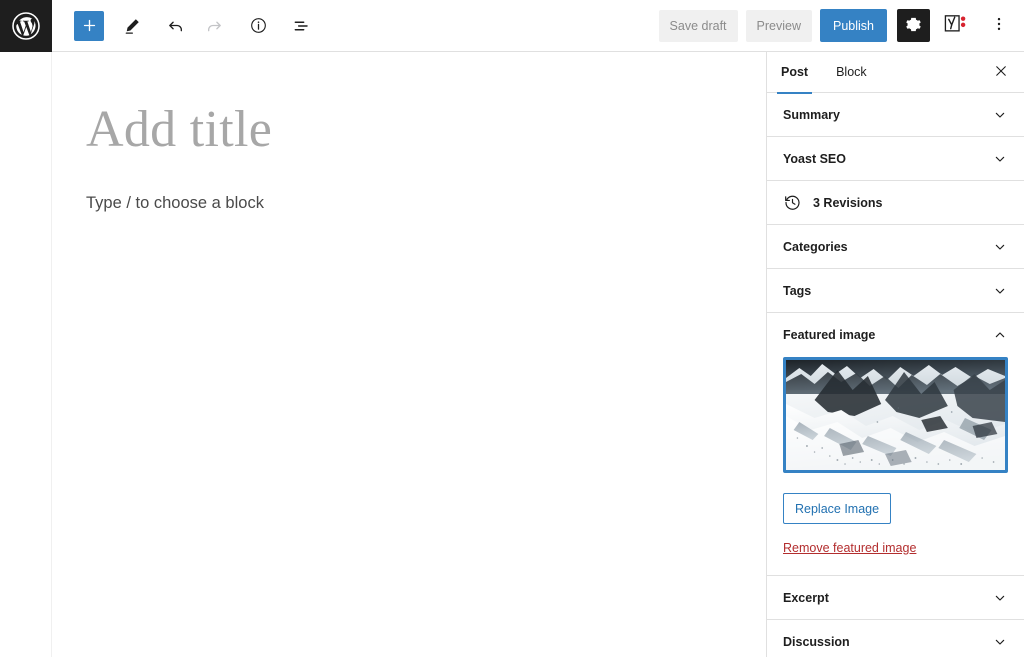 This screenshot has height=657, width=1024. I want to click on gear-icon, so click(913, 26).